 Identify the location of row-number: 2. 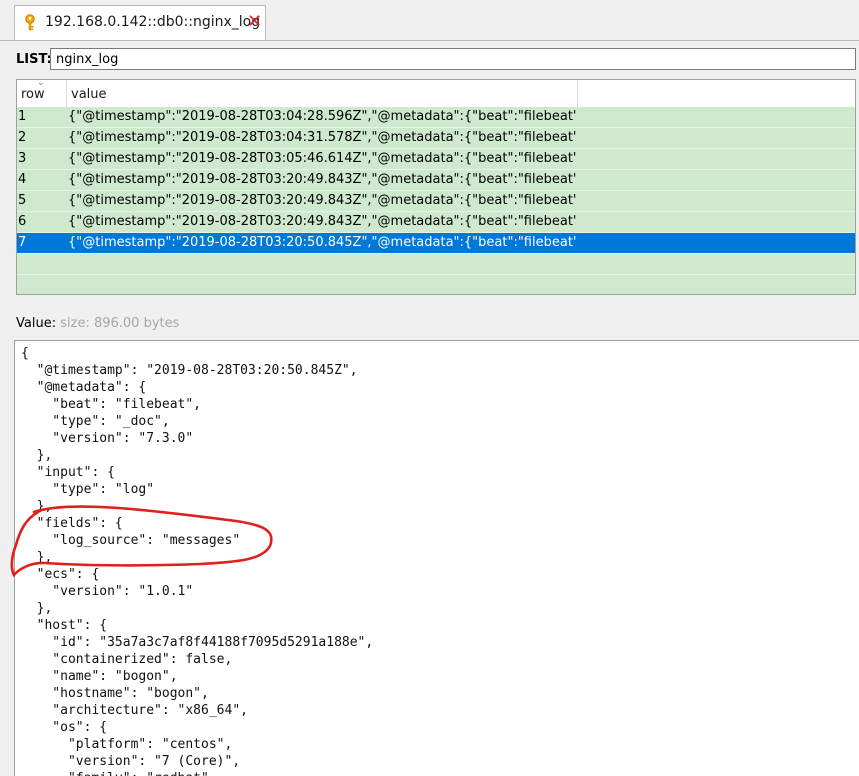
(22, 137).